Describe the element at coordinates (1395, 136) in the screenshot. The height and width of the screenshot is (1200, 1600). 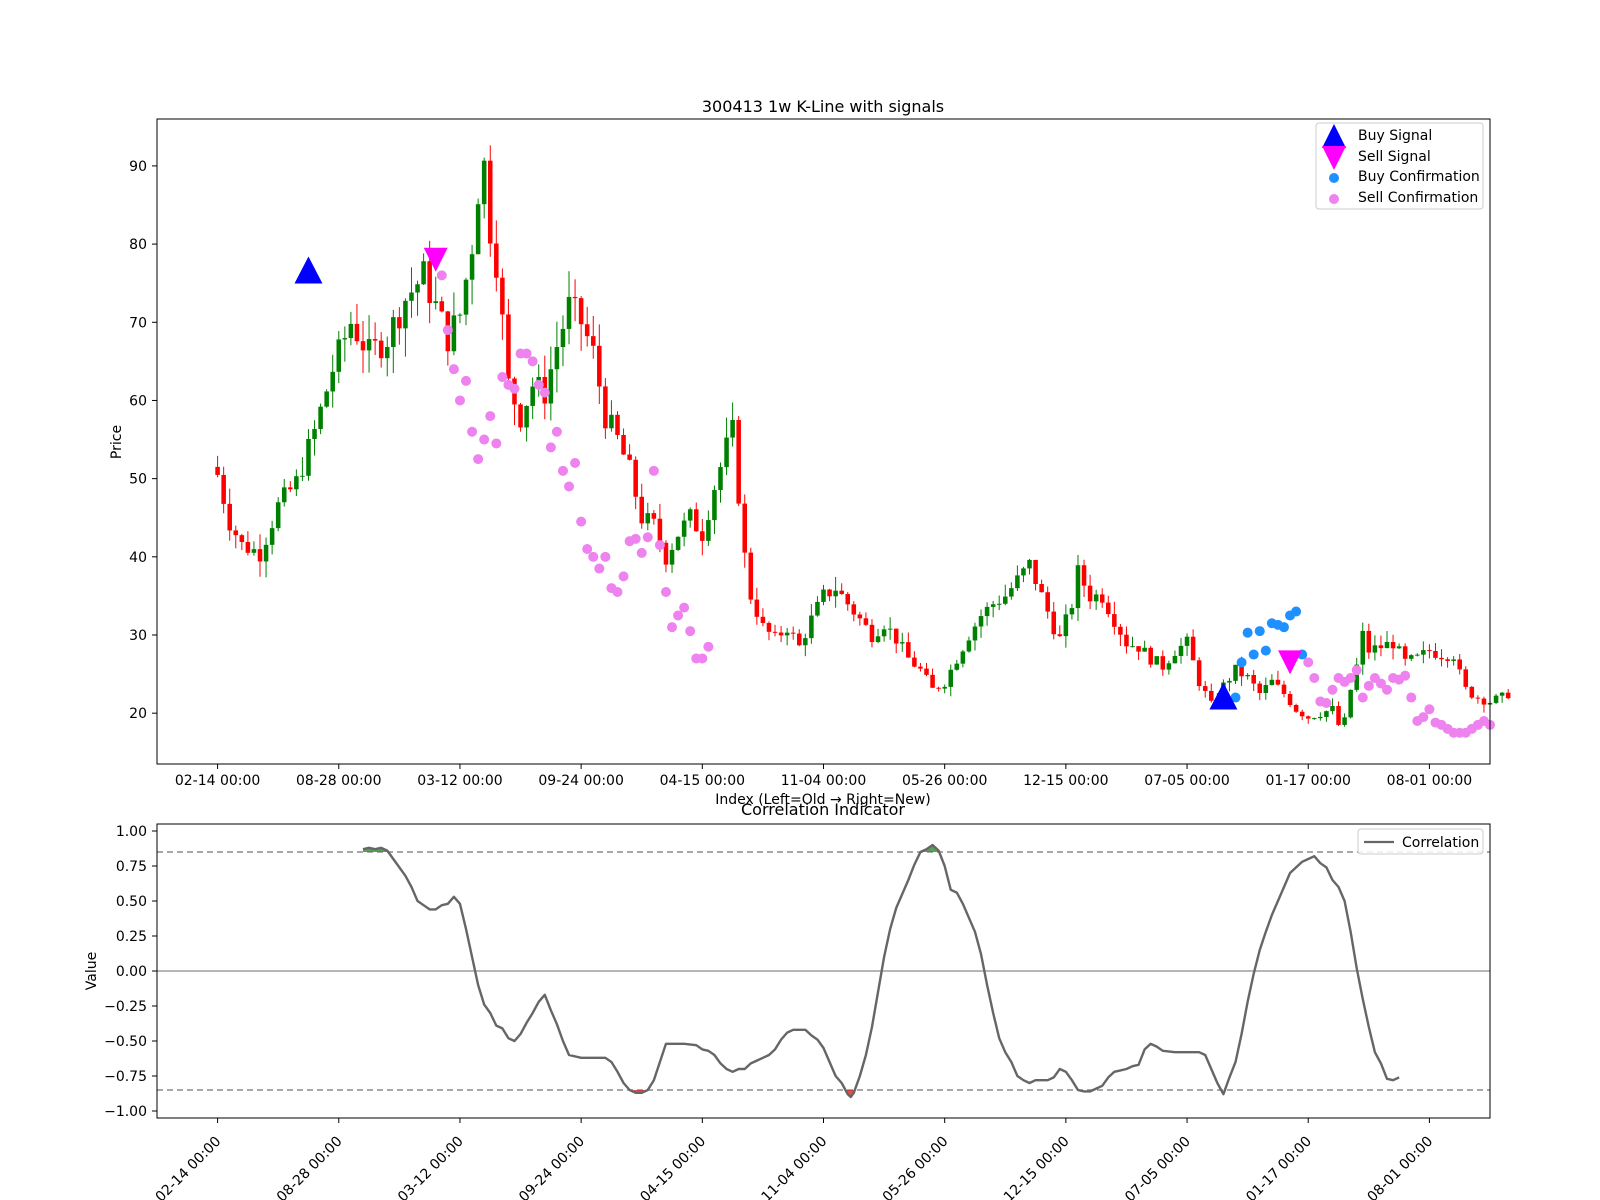
I see `legend-buy-signal-label: Buy Signal` at that location.